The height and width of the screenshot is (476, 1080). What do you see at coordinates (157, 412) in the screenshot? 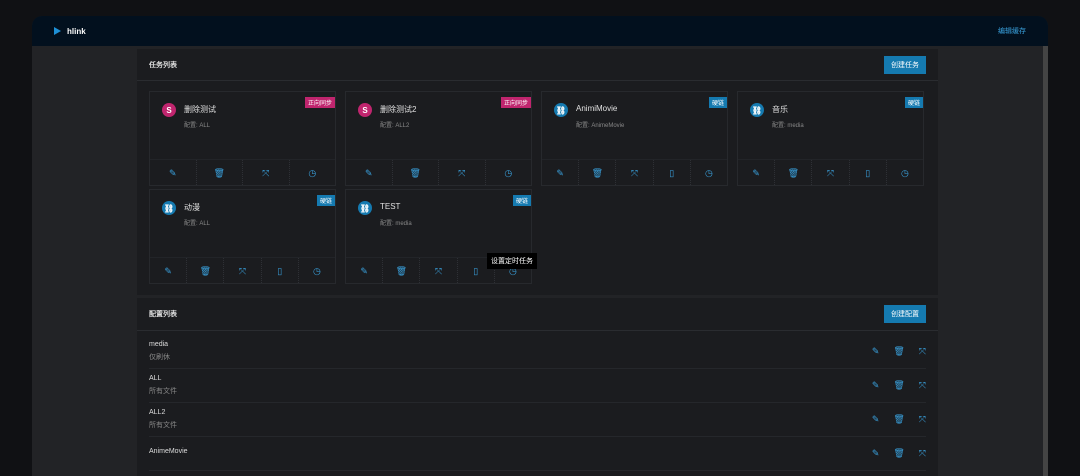
I see `config-name: ALL2` at bounding box center [157, 412].